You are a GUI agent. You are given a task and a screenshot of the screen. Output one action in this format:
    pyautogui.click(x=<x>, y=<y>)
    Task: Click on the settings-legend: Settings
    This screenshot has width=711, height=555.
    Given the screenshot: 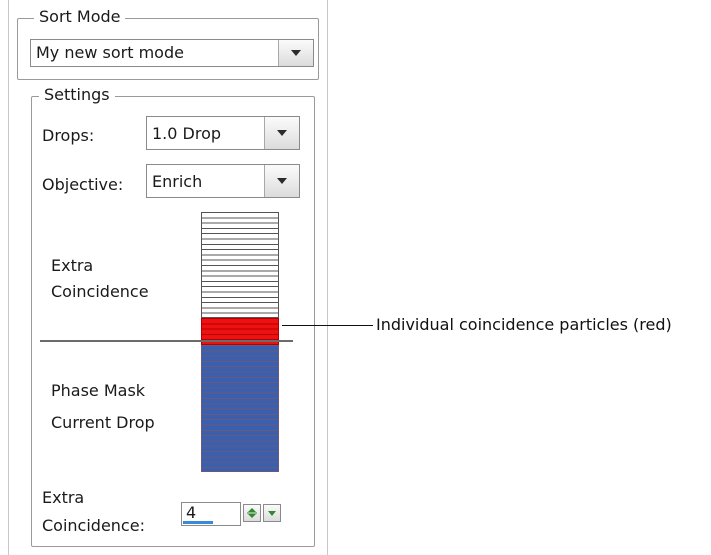 What is the action you would take?
    pyautogui.click(x=77, y=95)
    